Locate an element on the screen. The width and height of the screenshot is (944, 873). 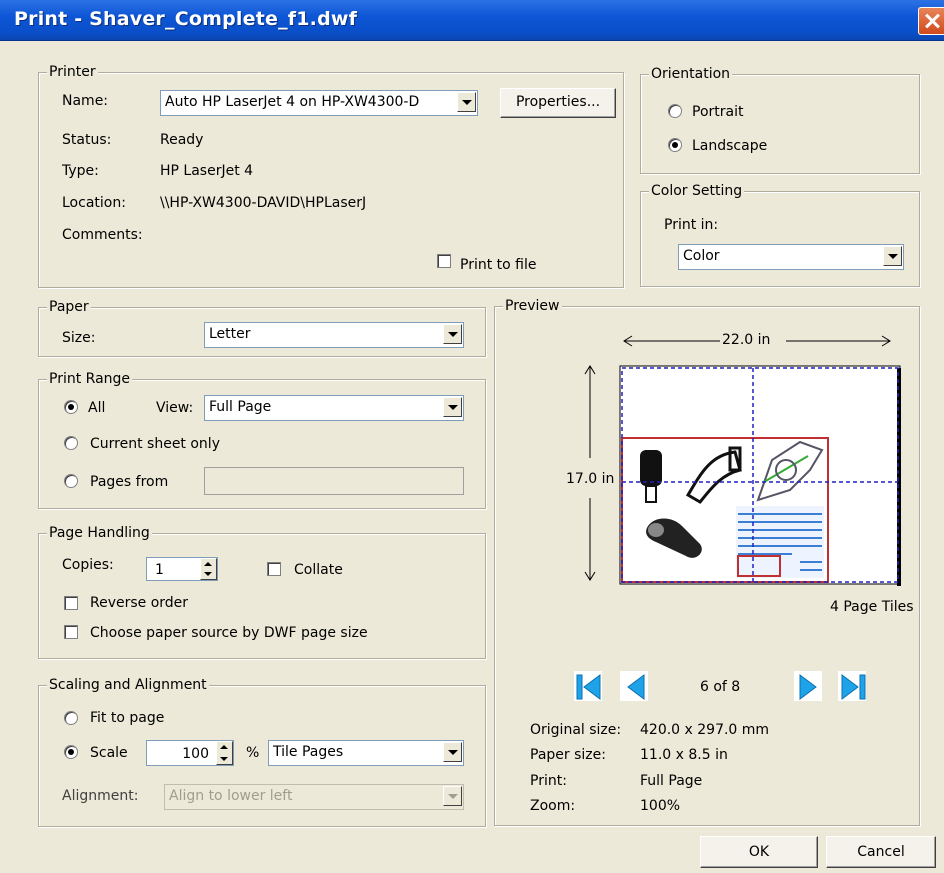
type-label: Type: is located at coordinates (80, 171).